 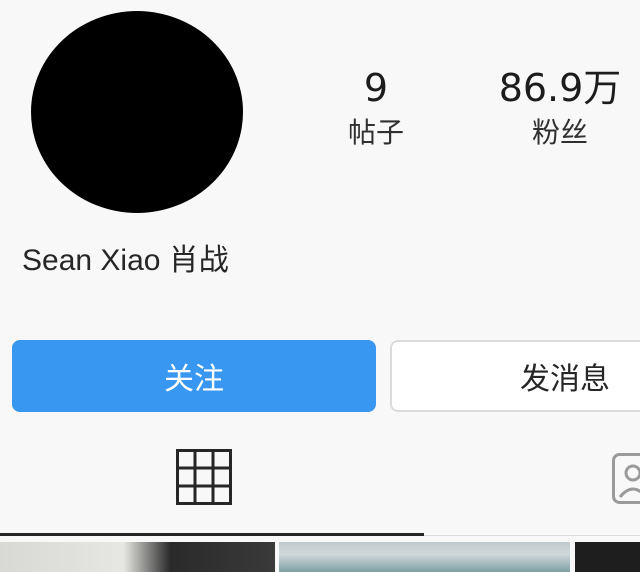 What do you see at coordinates (137, 112) in the screenshot?
I see `avatar` at bounding box center [137, 112].